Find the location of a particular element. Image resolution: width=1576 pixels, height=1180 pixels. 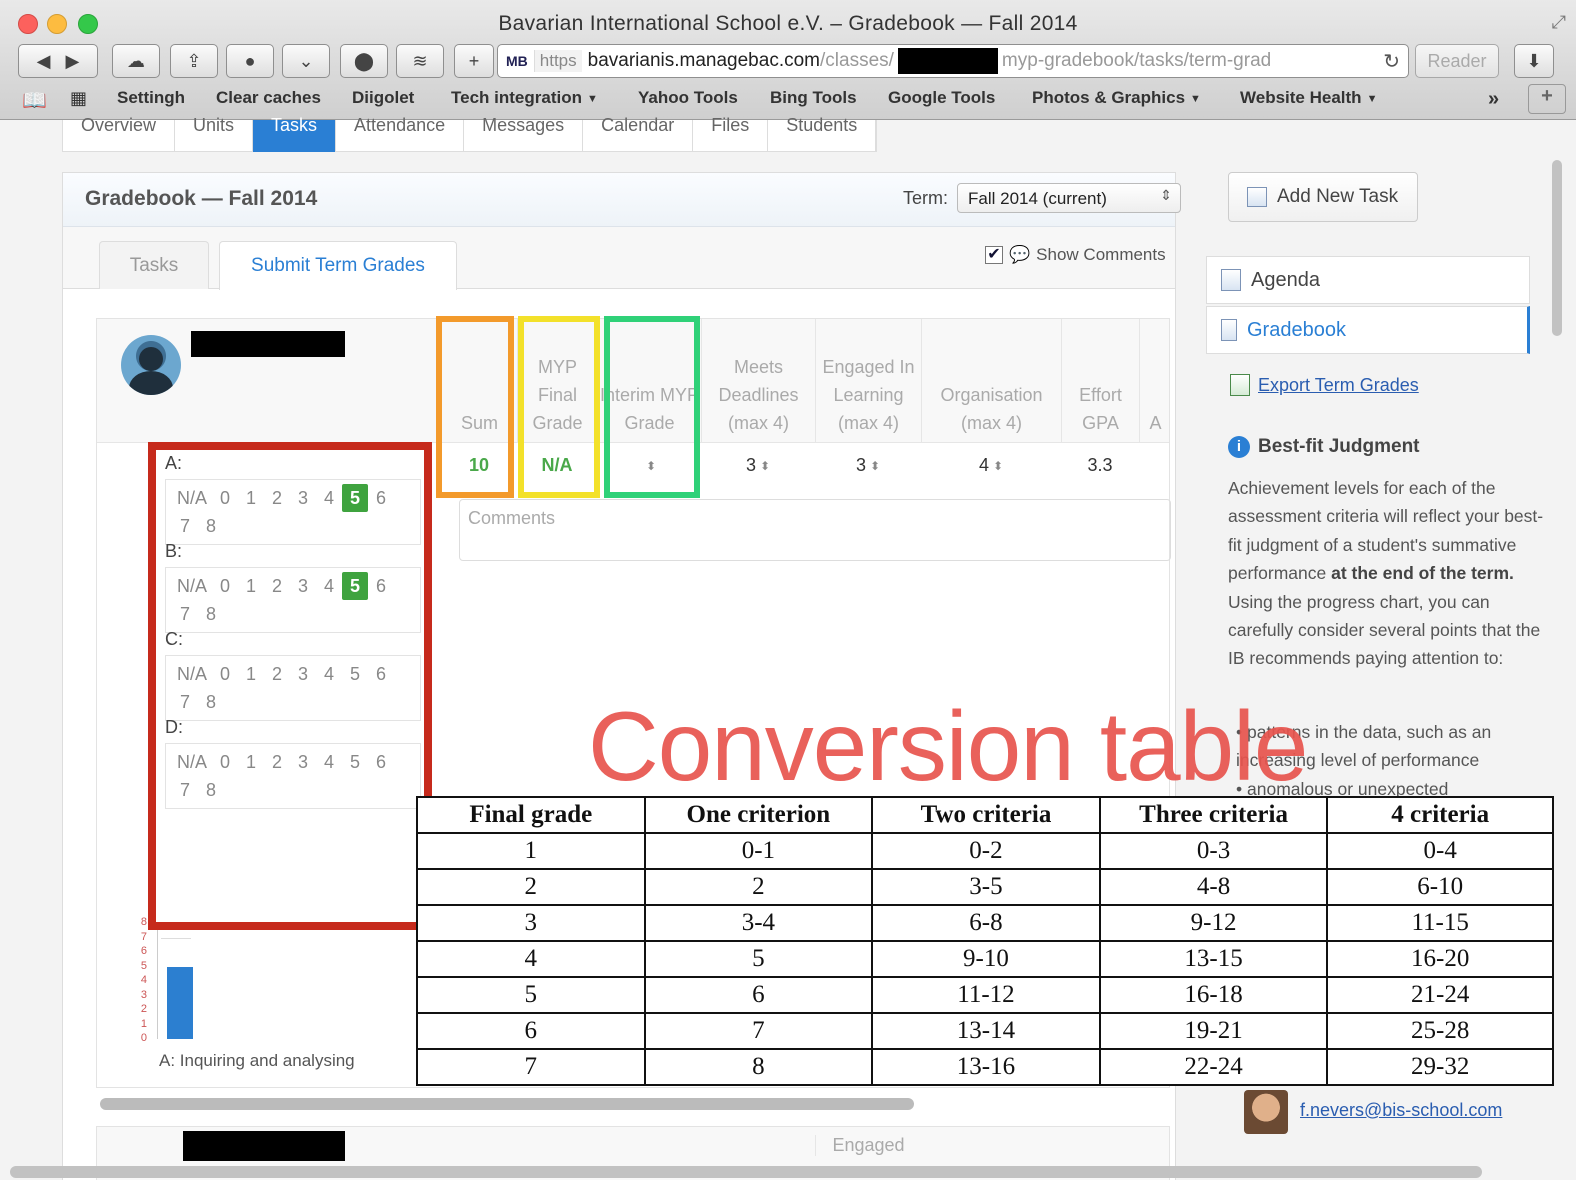

new-tab-button: + is located at coordinates (1547, 99).